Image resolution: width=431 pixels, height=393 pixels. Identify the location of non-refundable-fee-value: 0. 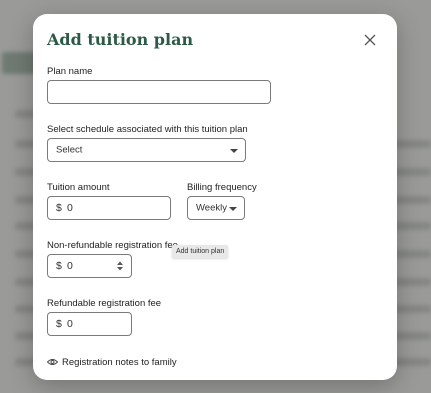
(70, 266).